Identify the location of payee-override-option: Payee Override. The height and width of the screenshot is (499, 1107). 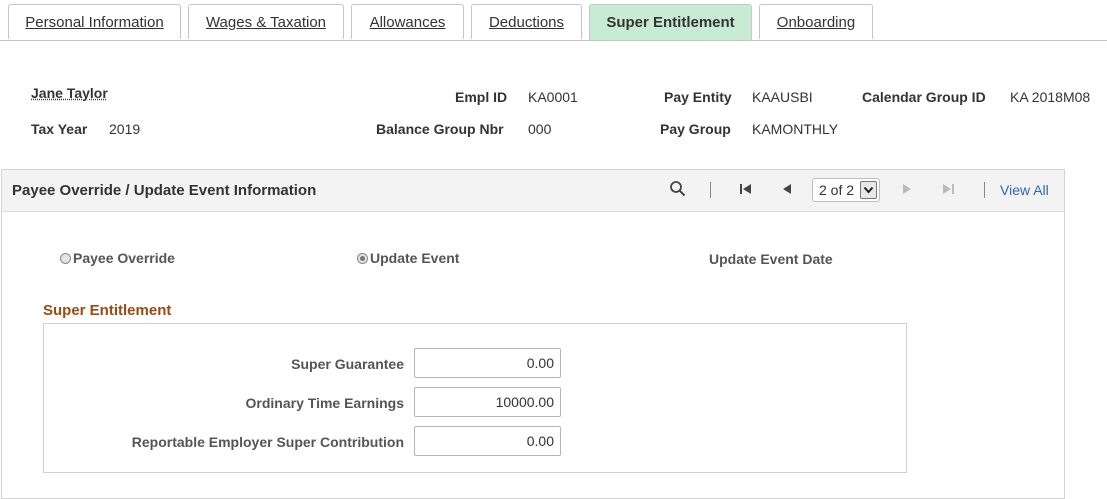
(117, 258).